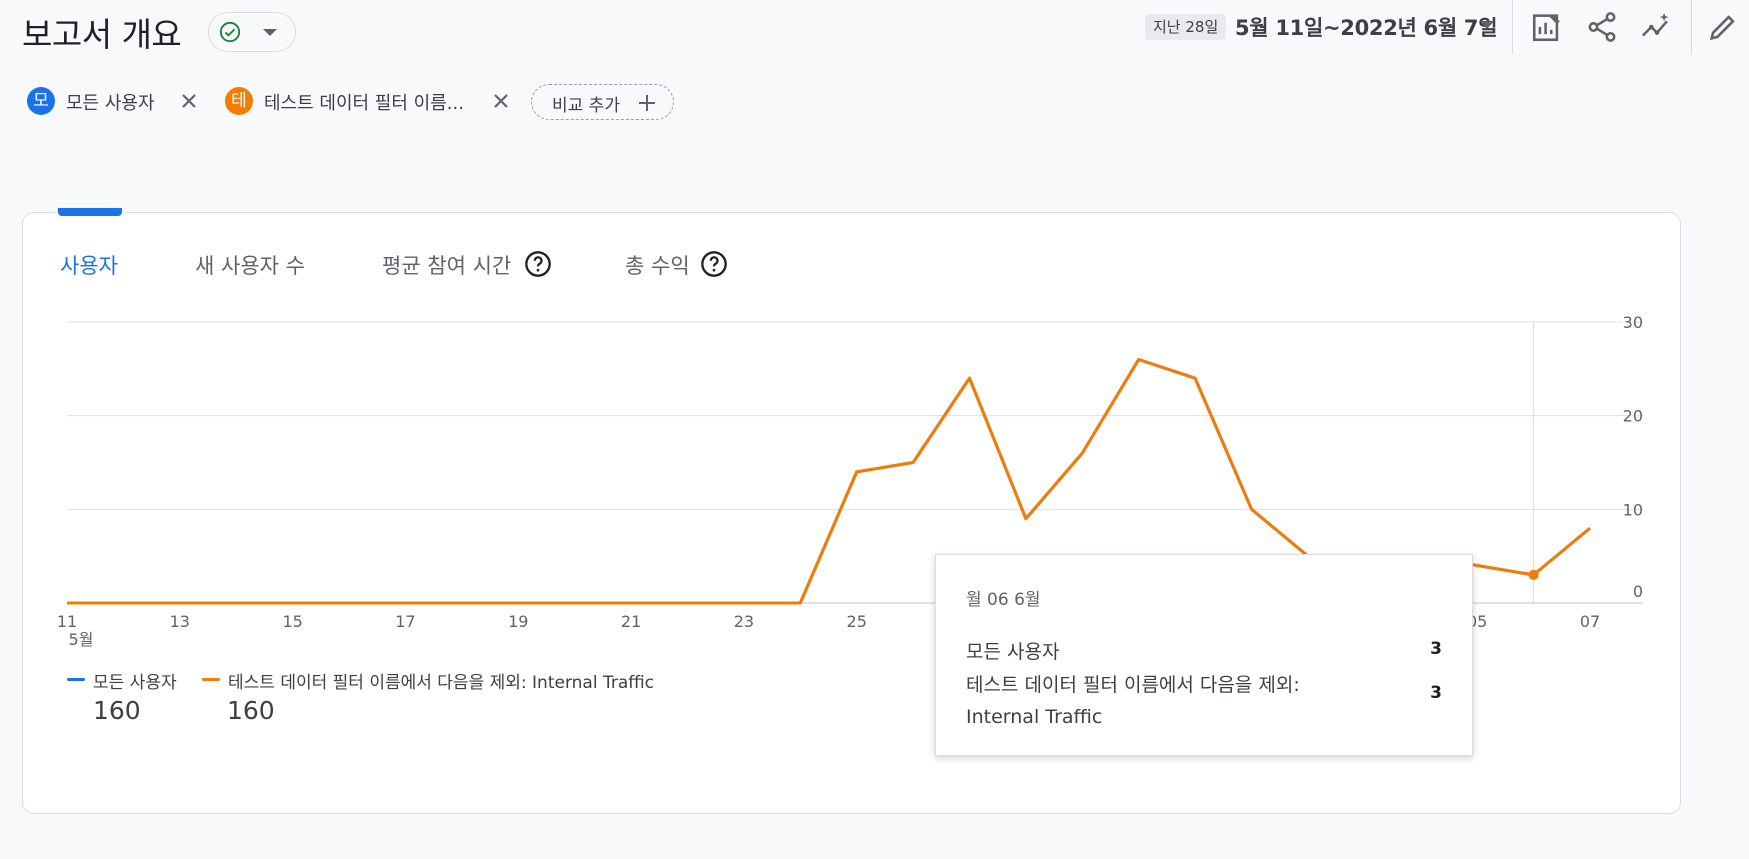 The height and width of the screenshot is (859, 1749). What do you see at coordinates (1633, 416) in the screenshot?
I see `y-tick-label: 20` at bounding box center [1633, 416].